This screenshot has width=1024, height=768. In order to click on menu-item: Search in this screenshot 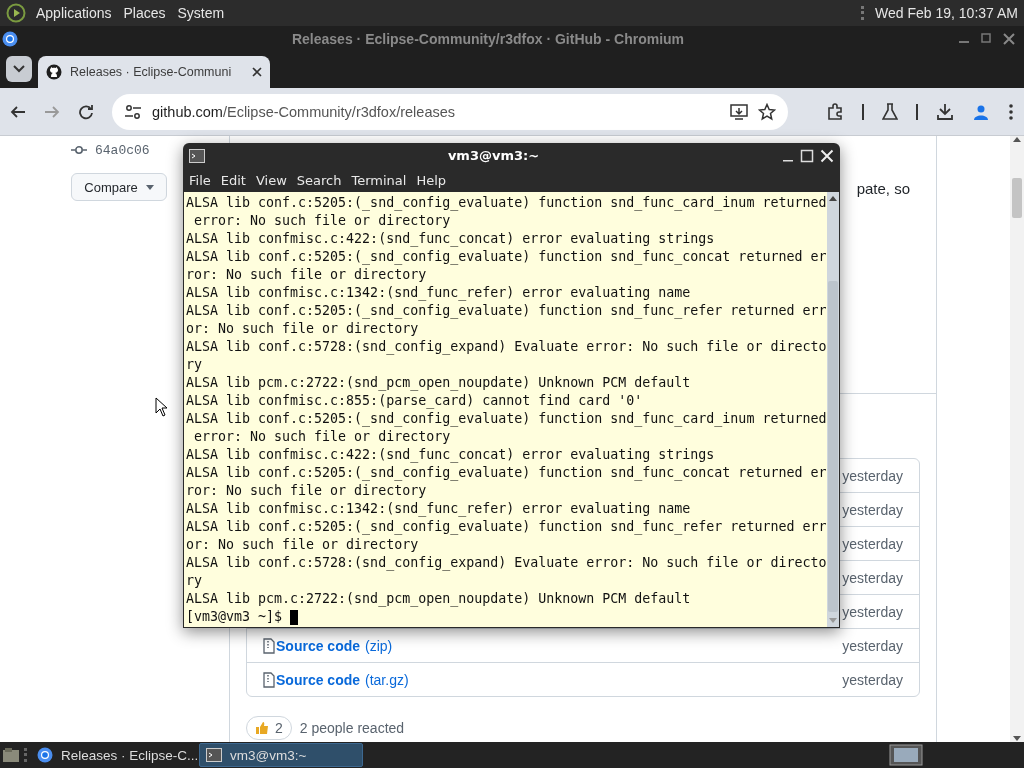, I will do `click(319, 180)`.